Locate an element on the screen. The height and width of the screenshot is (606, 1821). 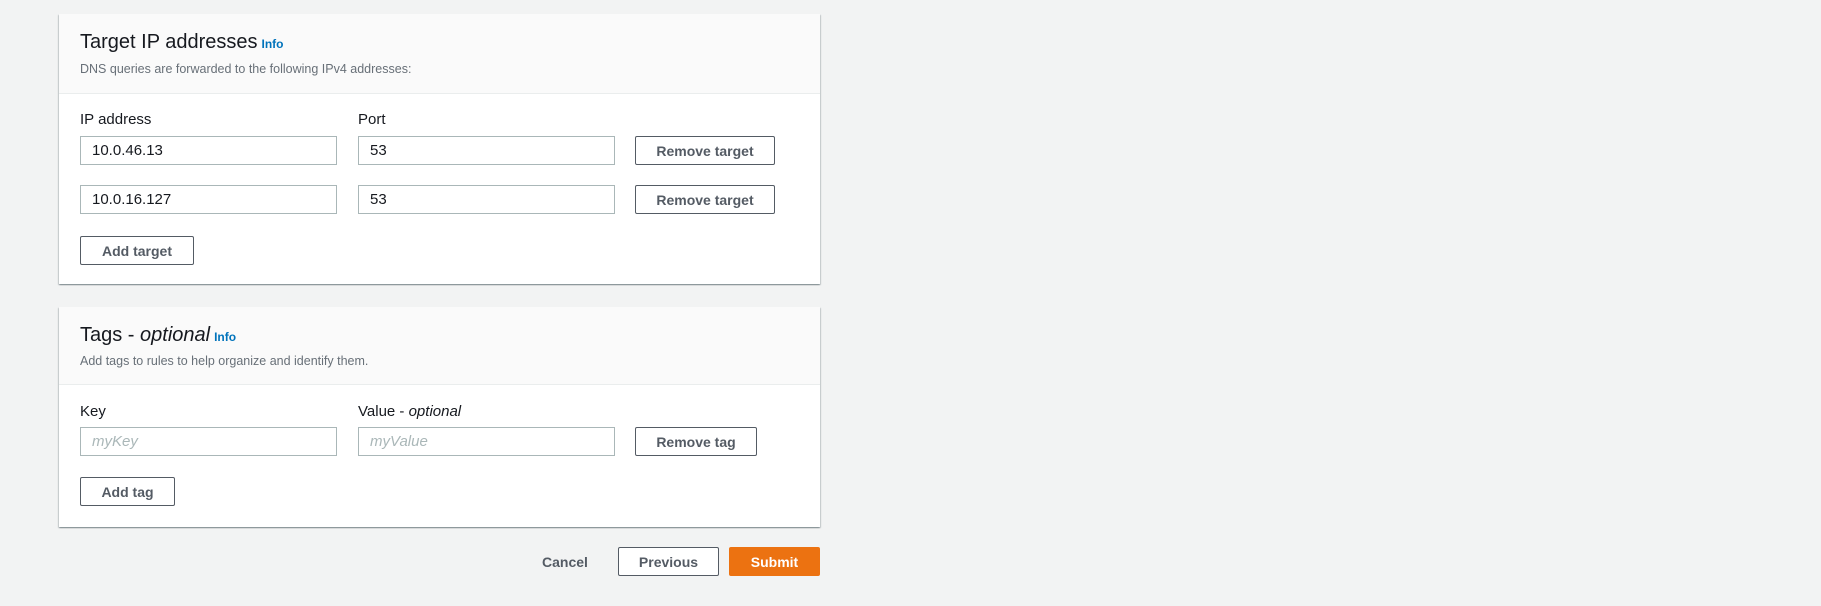
panel-title: Target IP addresses Info is located at coordinates (182, 42).